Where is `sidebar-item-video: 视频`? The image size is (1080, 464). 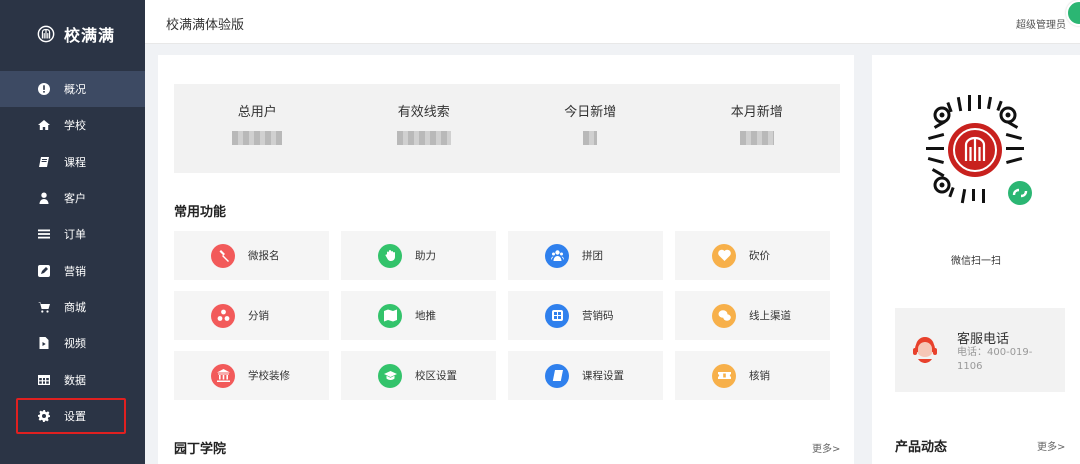 sidebar-item-video: 视频 is located at coordinates (72, 343).